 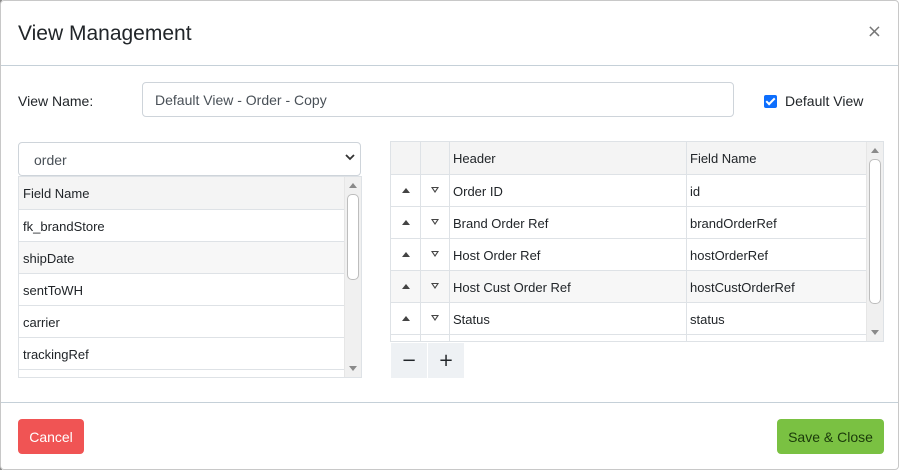 What do you see at coordinates (190, 226) in the screenshot?
I see `list-item: fk_brandStore` at bounding box center [190, 226].